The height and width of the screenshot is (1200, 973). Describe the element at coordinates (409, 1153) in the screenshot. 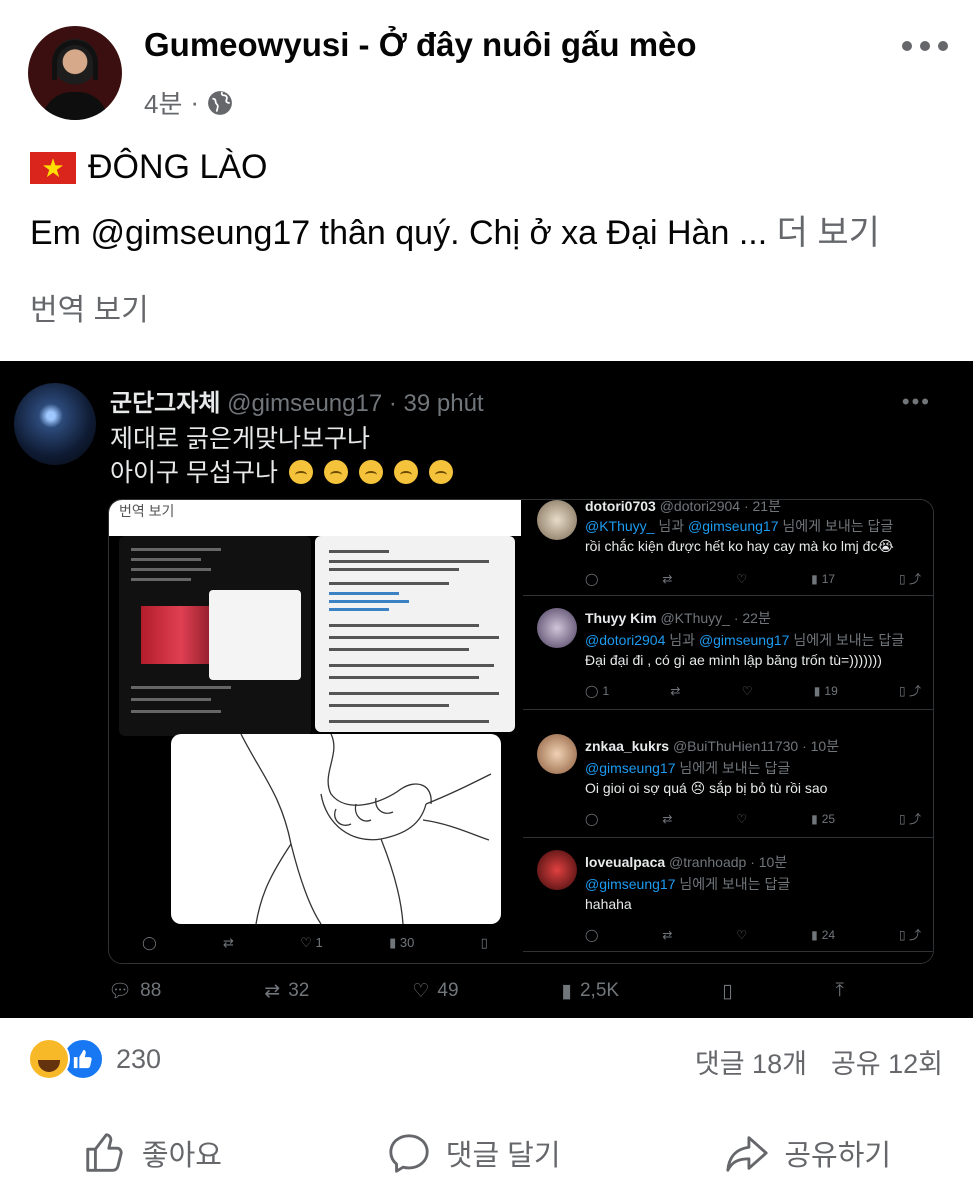

I see `comment-icon` at that location.